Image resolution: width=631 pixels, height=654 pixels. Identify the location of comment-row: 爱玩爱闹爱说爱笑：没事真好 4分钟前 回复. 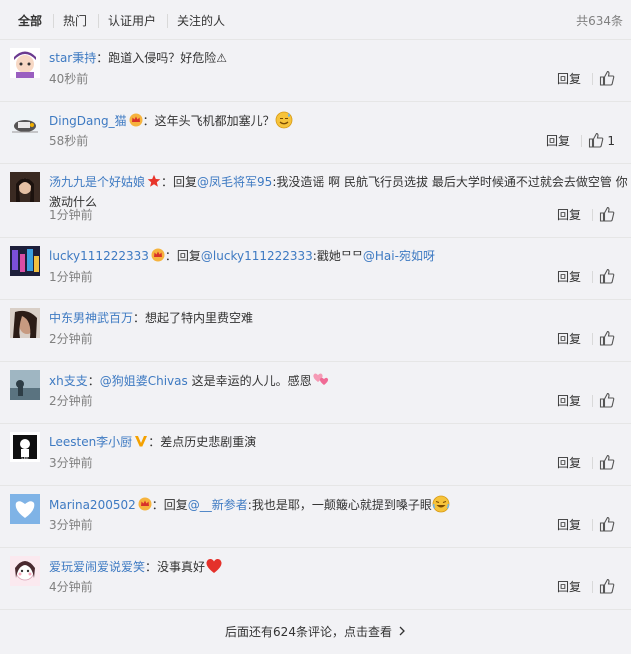
(315, 579).